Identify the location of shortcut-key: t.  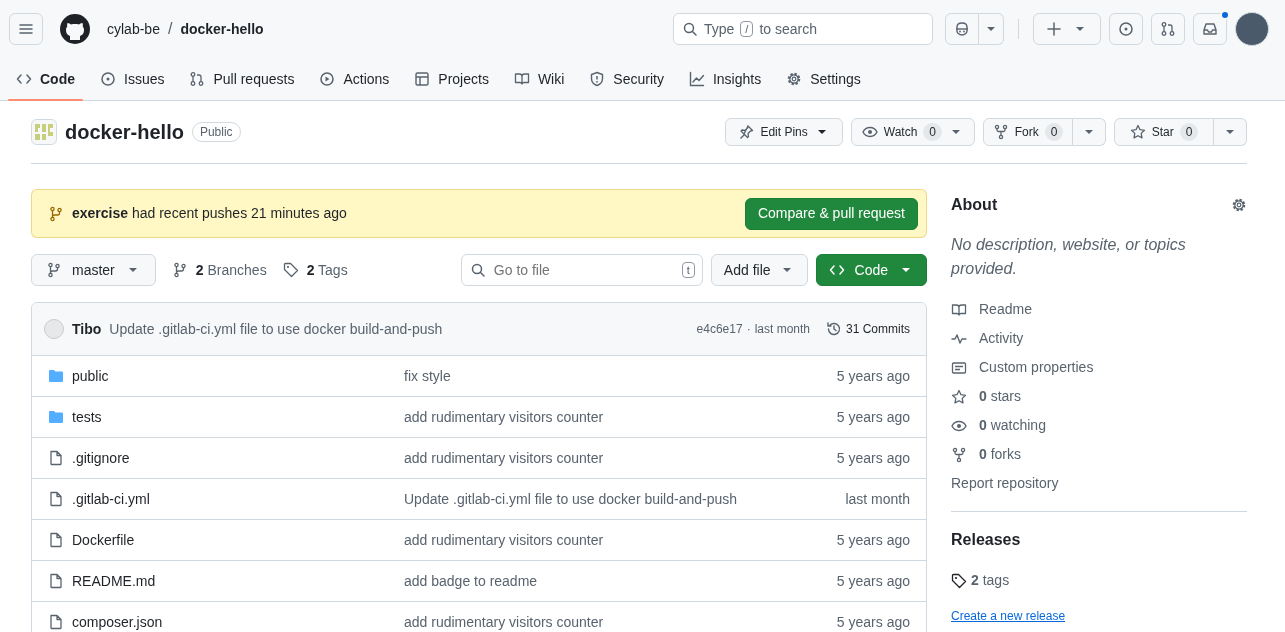
(688, 270).